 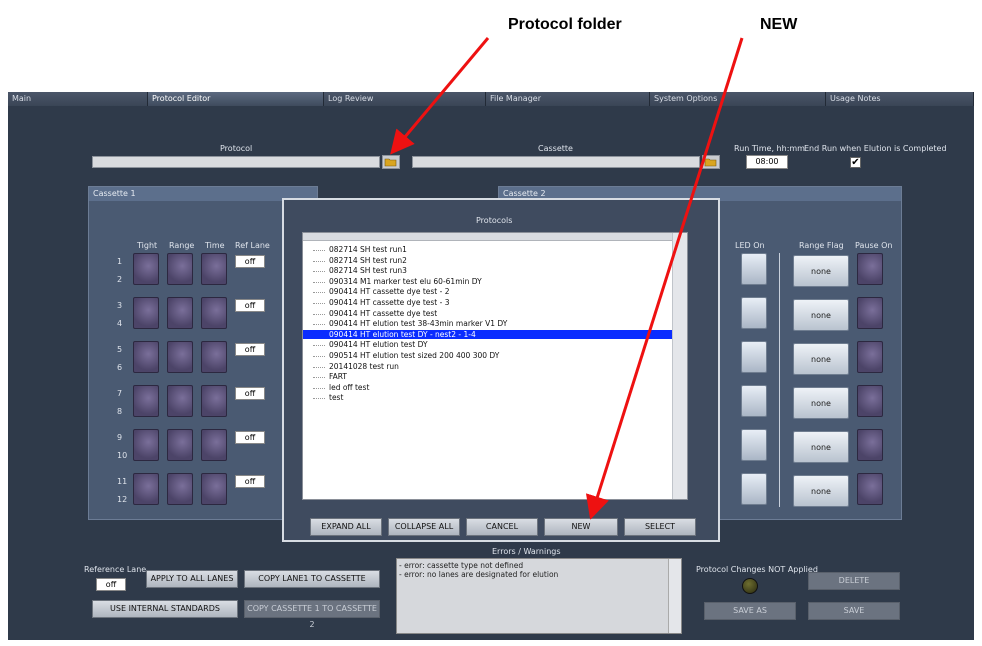 I want to click on protocol-folder-arrow, so click(x=440, y=96).